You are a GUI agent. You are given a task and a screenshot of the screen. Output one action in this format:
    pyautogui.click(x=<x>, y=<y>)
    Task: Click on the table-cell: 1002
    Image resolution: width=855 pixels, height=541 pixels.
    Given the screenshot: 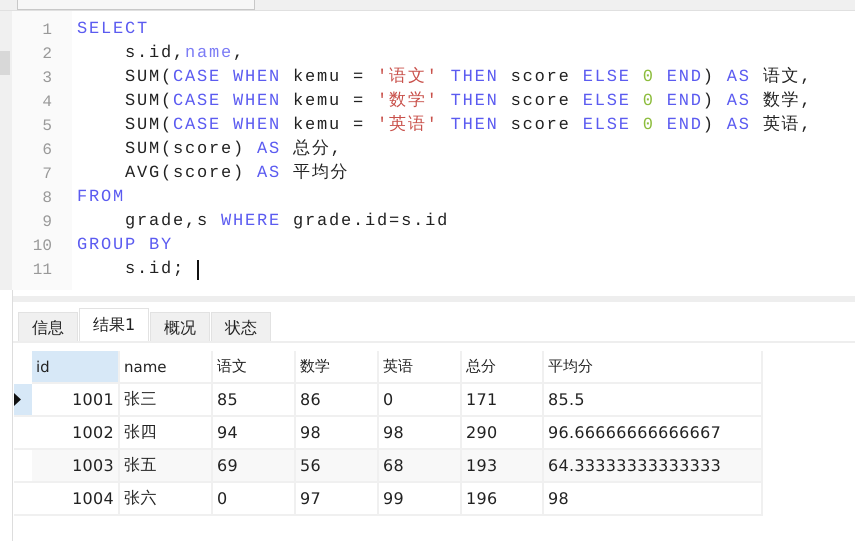 What is the action you would take?
    pyautogui.click(x=76, y=433)
    